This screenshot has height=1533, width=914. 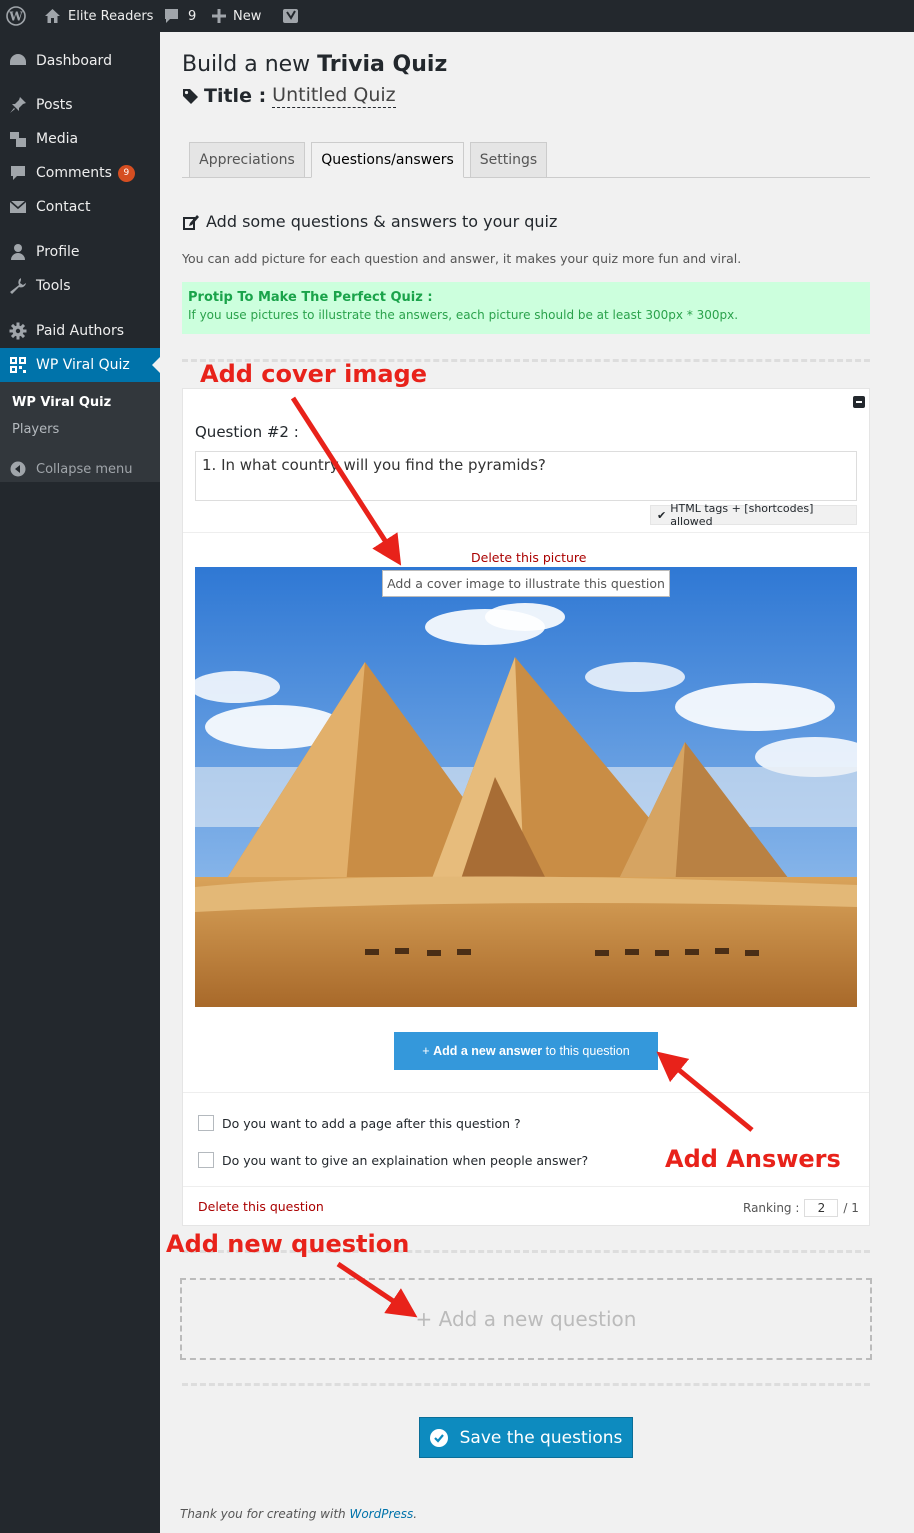 I want to click on ranking-input, so click(x=821, y=1208).